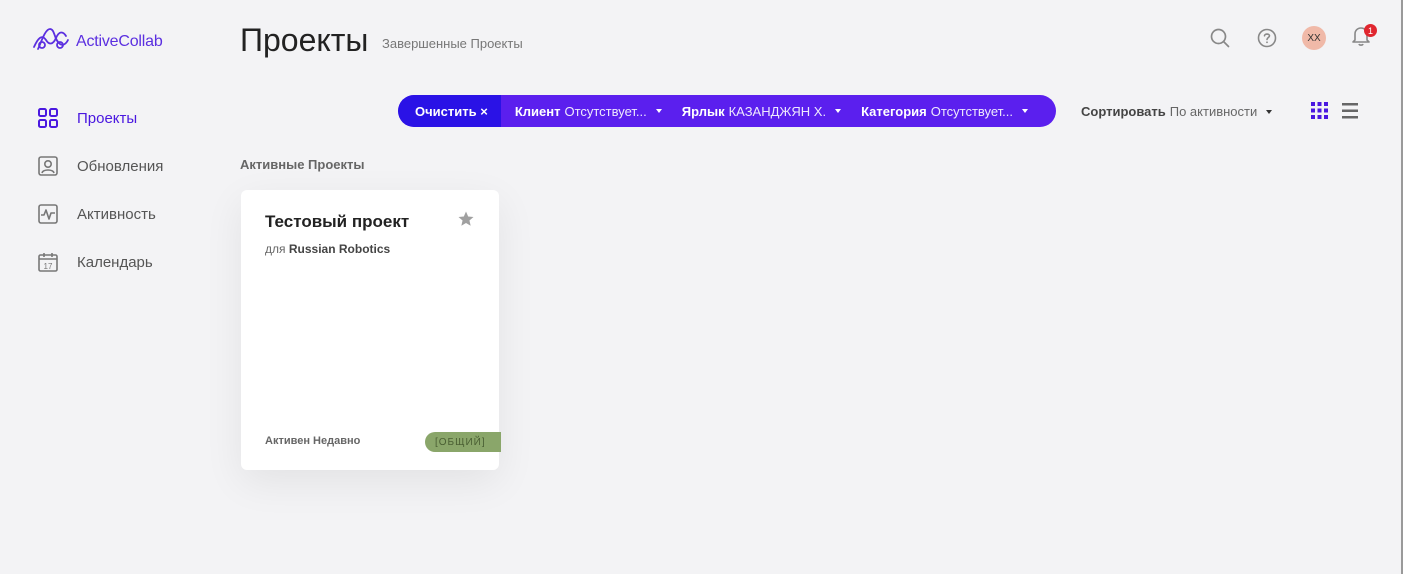 The image size is (1403, 574). Describe the element at coordinates (1350, 113) in the screenshot. I see `list-view-icon` at that location.